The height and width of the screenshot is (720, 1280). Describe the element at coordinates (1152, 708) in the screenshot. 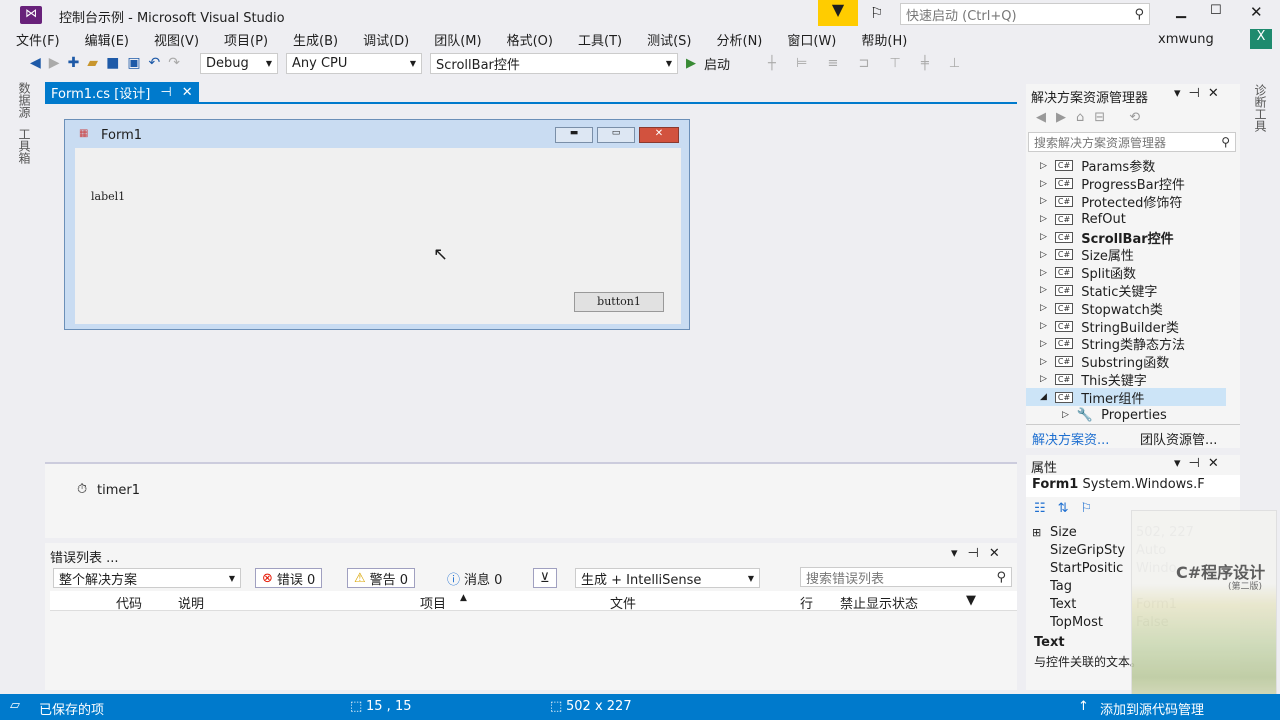

I see `add-to-source-control: 添加到源代码管理` at that location.